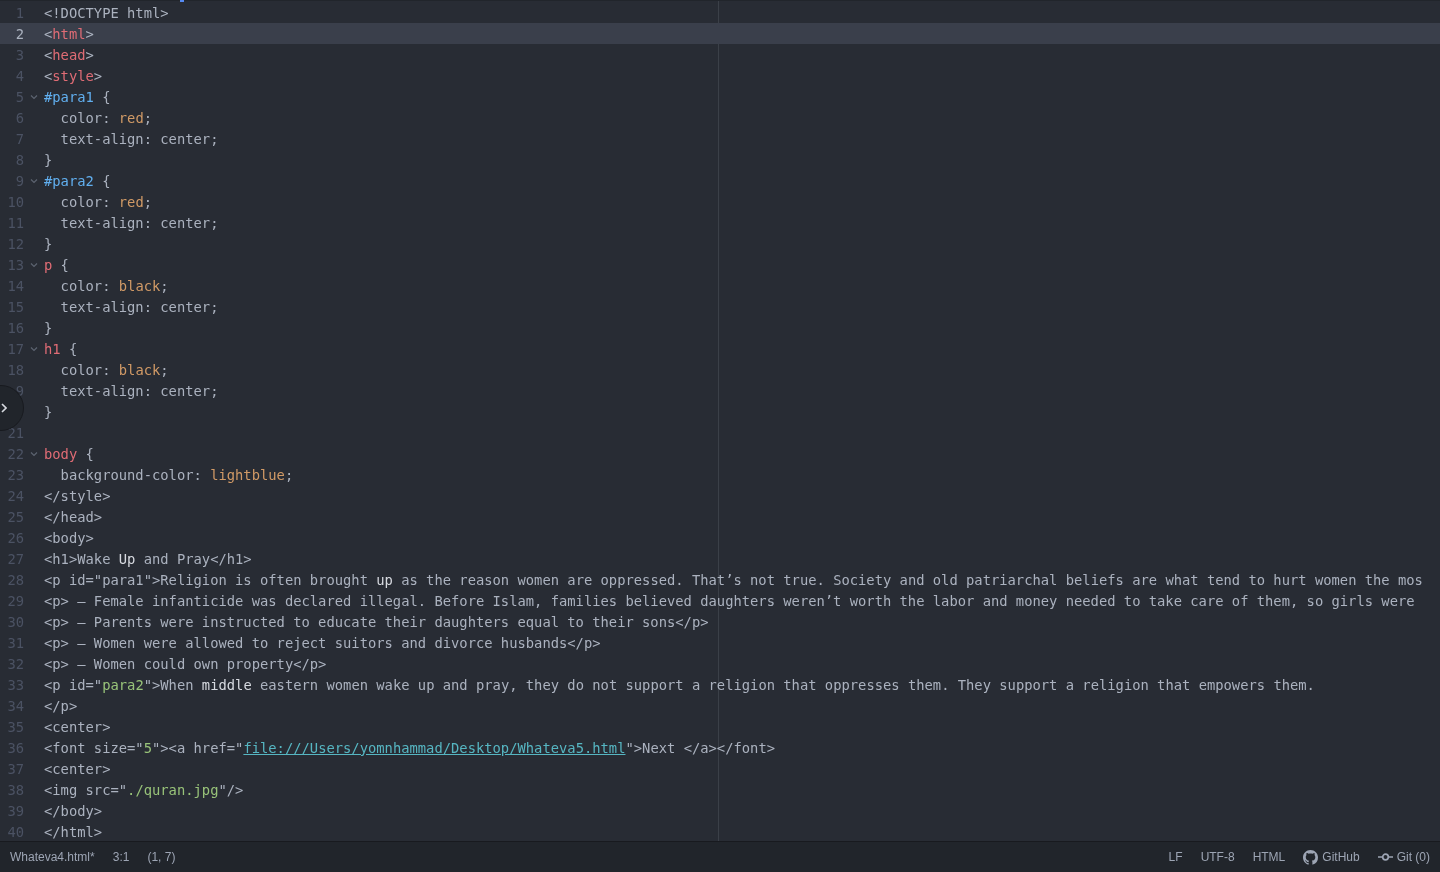 The image size is (1440, 872). What do you see at coordinates (73, 831) in the screenshot?
I see `code-line: </html>` at bounding box center [73, 831].